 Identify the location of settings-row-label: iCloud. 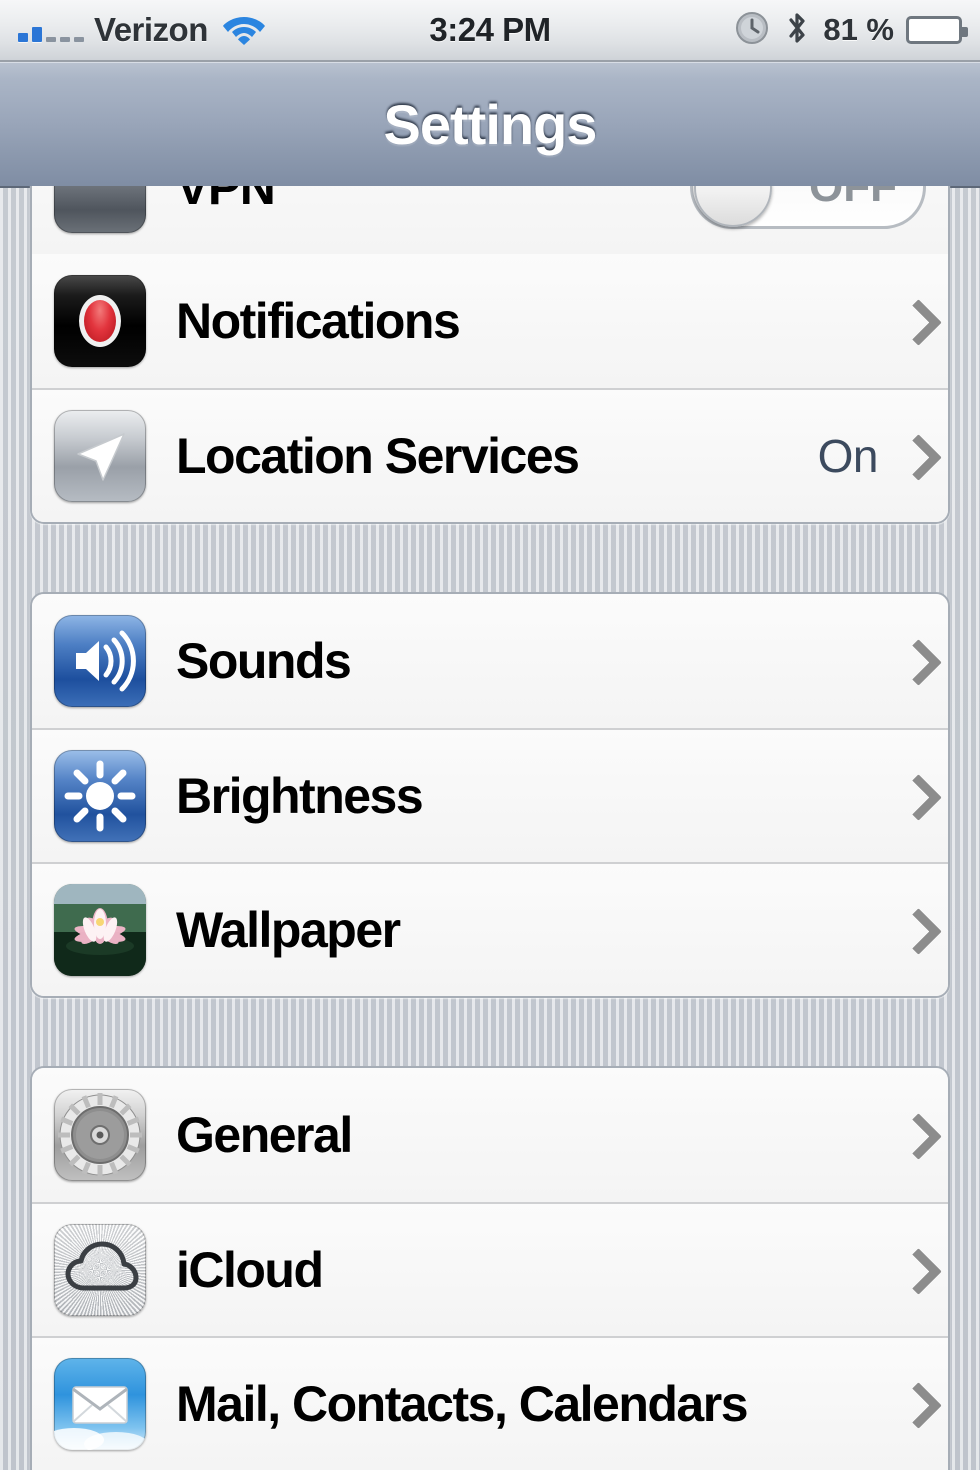
(250, 1270).